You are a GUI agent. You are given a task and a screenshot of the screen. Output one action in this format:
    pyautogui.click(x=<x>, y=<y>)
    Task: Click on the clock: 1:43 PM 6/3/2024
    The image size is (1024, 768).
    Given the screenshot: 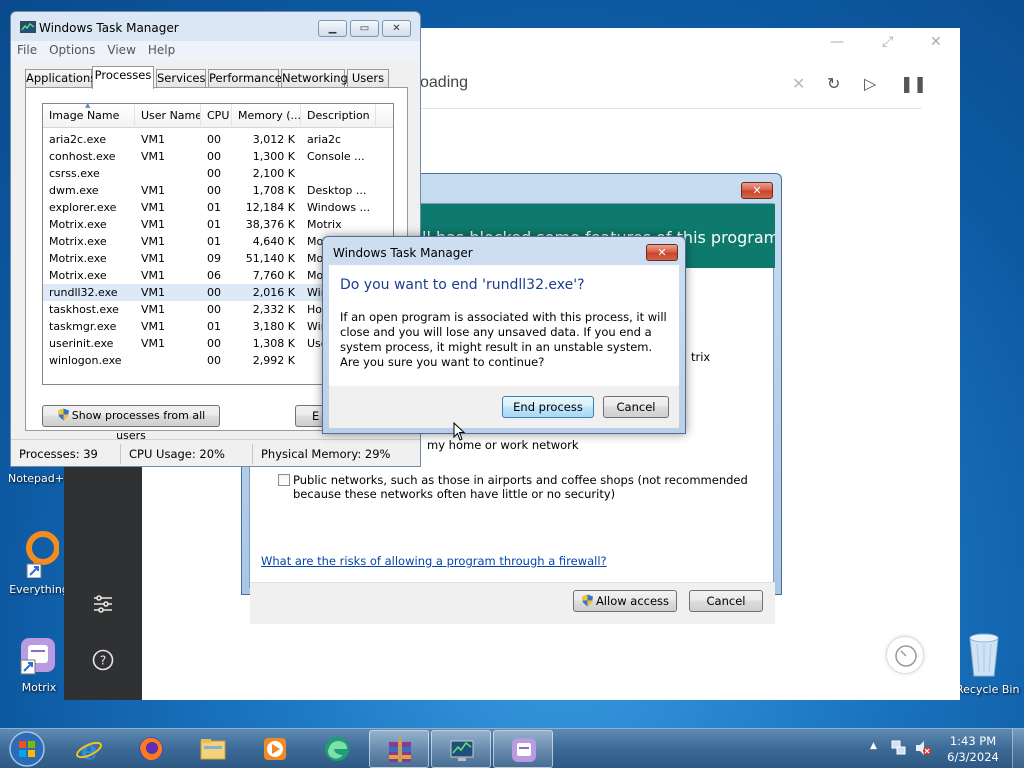 What is the action you would take?
    pyautogui.click(x=973, y=749)
    